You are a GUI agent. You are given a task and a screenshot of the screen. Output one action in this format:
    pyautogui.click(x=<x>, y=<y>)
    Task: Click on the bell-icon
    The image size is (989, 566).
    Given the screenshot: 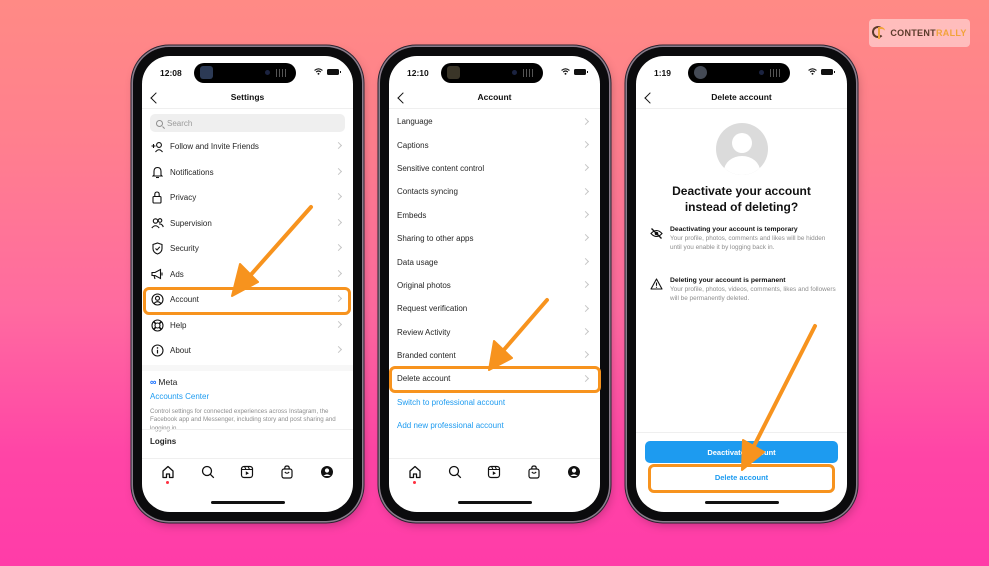 What is the action you would take?
    pyautogui.click(x=157, y=172)
    